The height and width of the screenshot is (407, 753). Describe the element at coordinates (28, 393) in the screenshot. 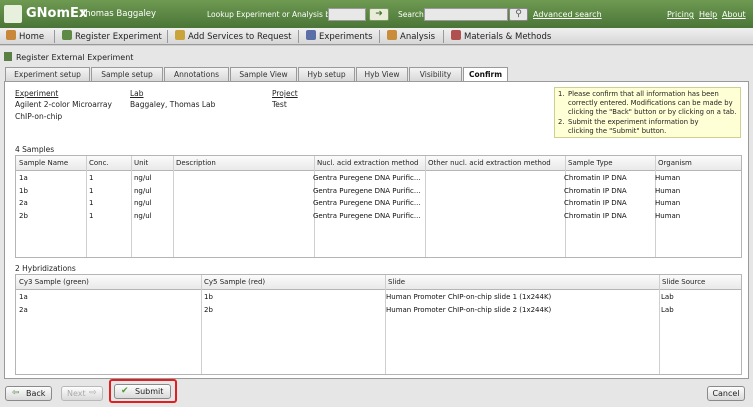

I see `back-button: ⇦ Back` at that location.